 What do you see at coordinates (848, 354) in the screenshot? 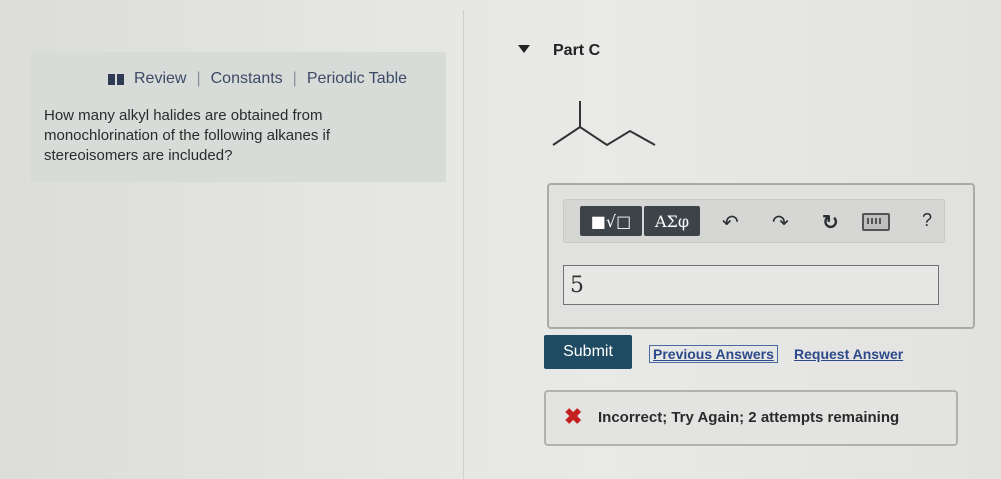
I see `request-answer-link: Request Answer` at bounding box center [848, 354].